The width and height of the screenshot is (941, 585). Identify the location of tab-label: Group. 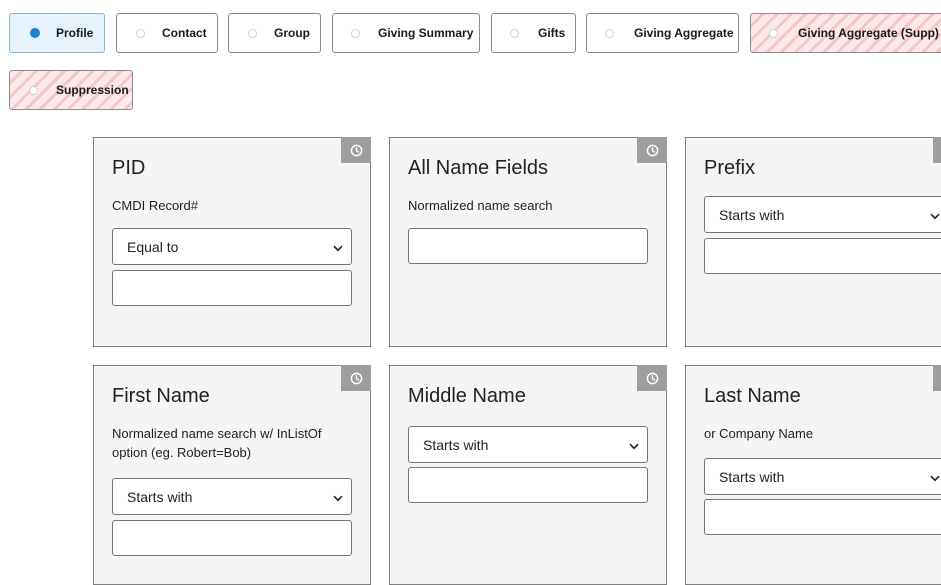
(292, 33).